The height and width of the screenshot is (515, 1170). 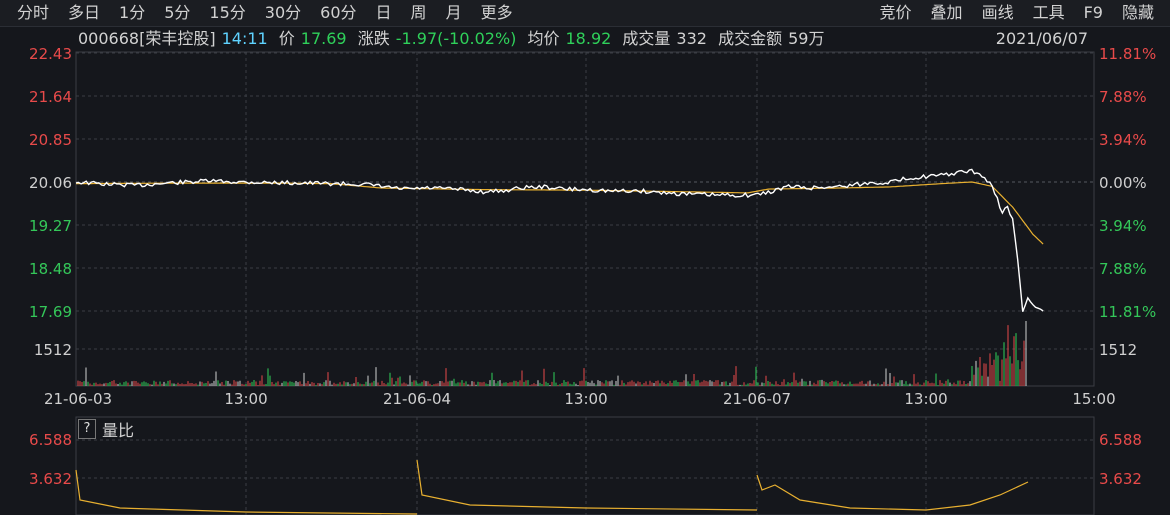 What do you see at coordinates (560, 213) in the screenshot?
I see `avg-price-line` at bounding box center [560, 213].